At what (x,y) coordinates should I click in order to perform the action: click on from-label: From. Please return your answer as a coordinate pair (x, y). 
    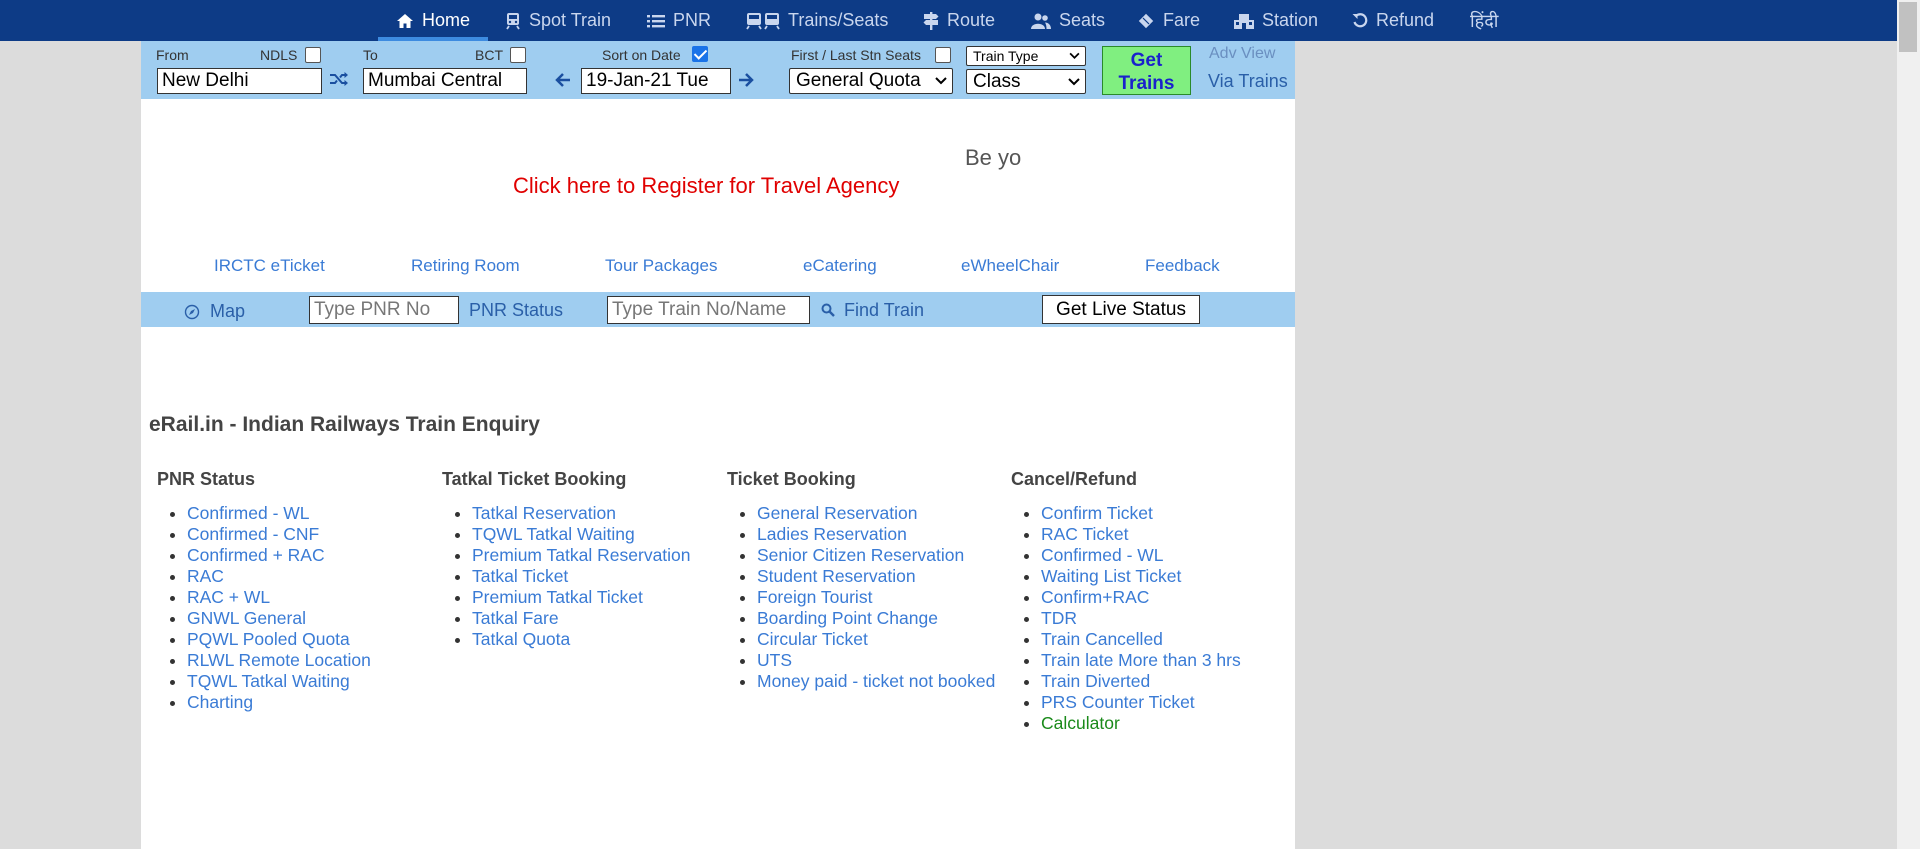
    Looking at the image, I should click on (172, 55).